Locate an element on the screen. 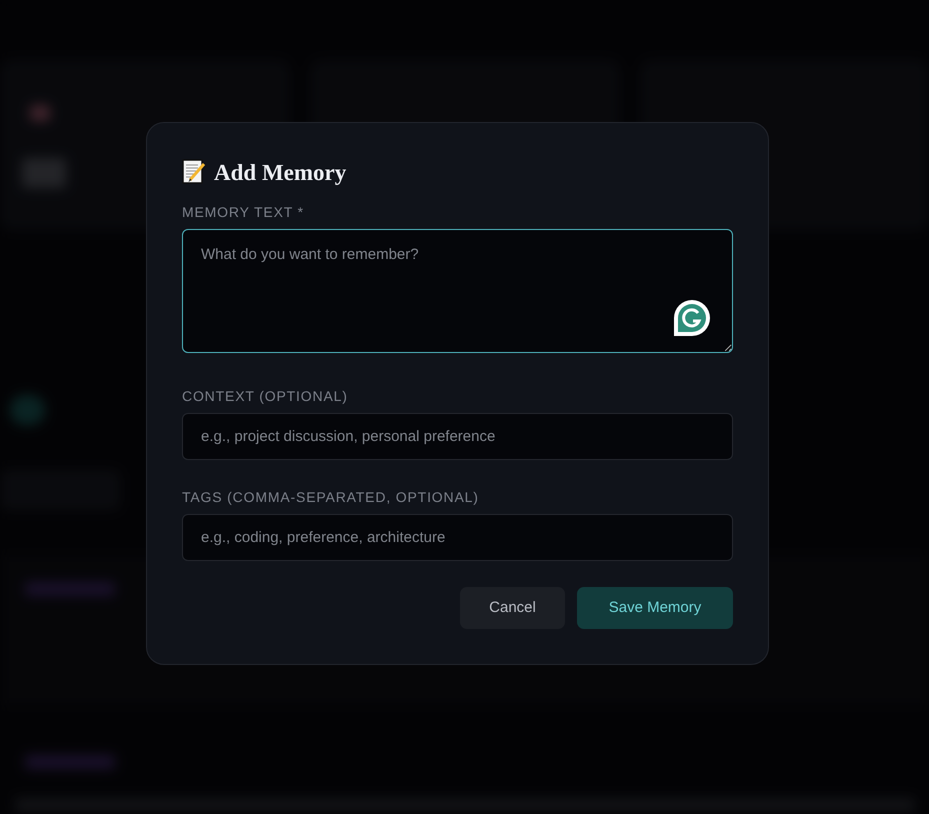  cancel-button: Cancel is located at coordinates (512, 608).